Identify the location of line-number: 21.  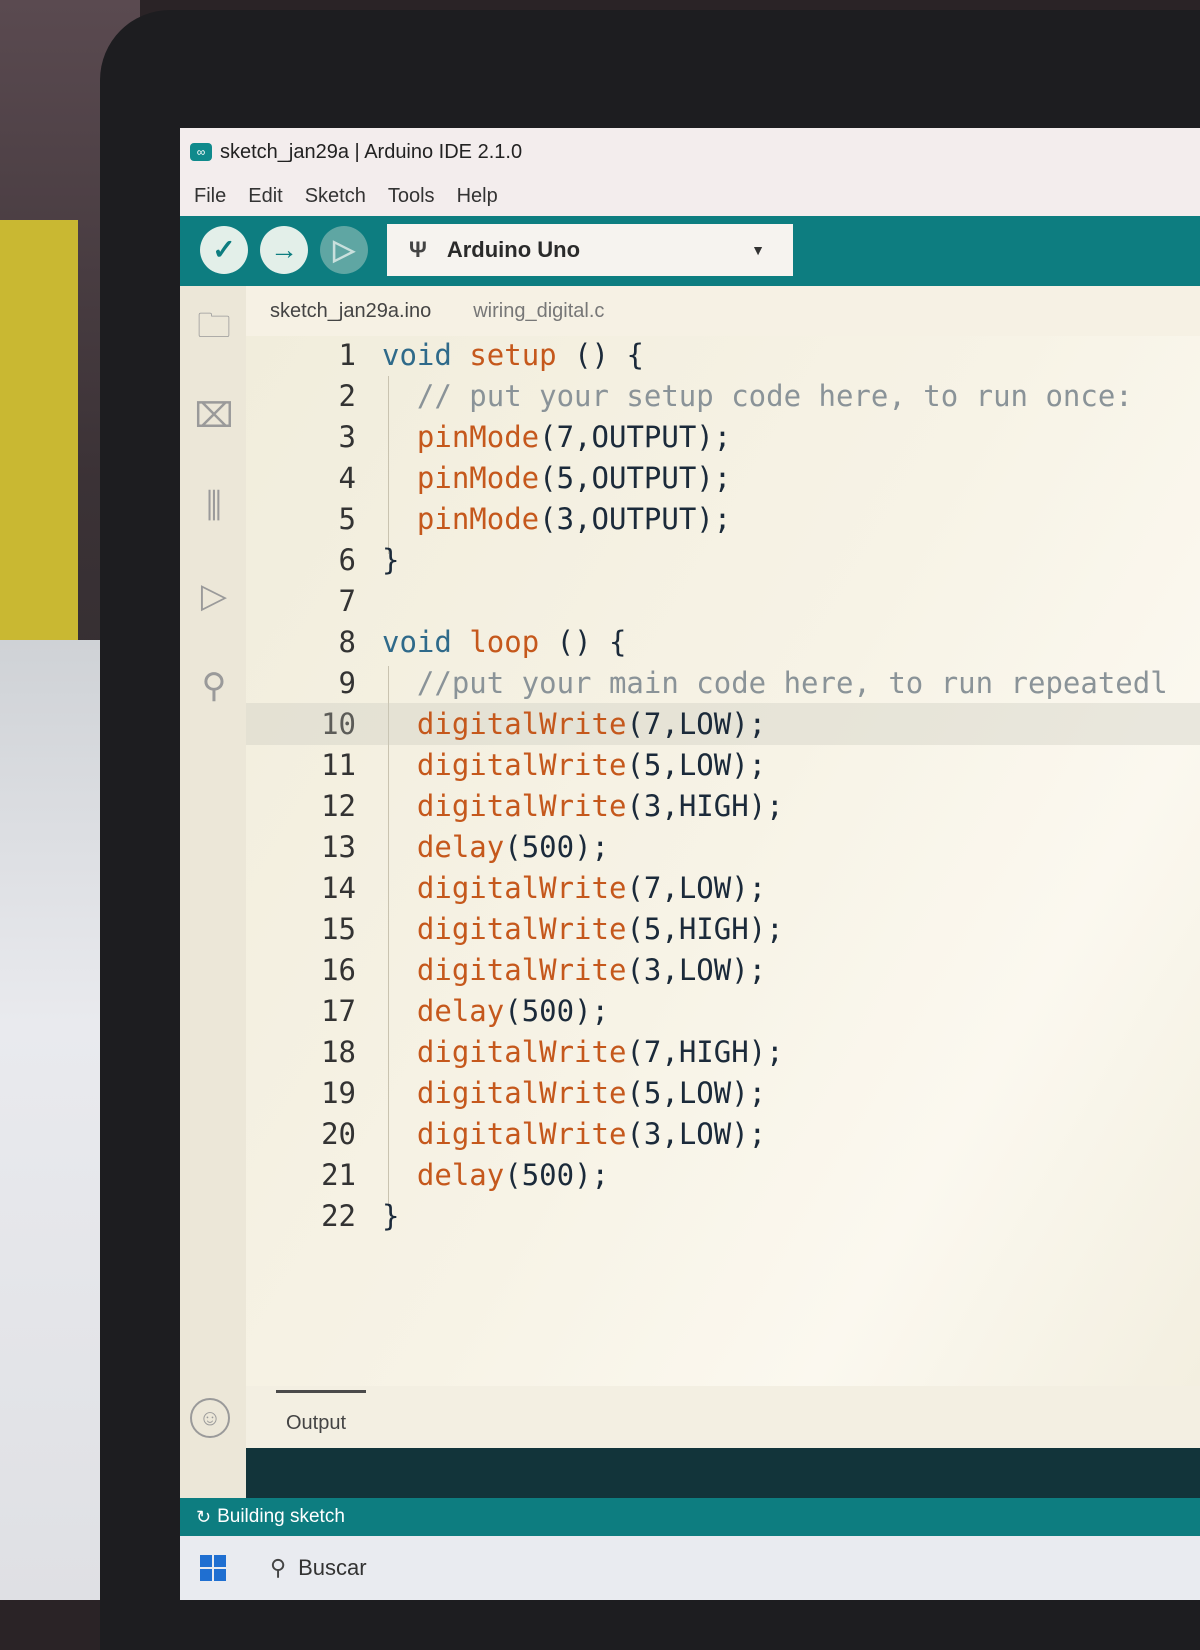
(338, 1175).